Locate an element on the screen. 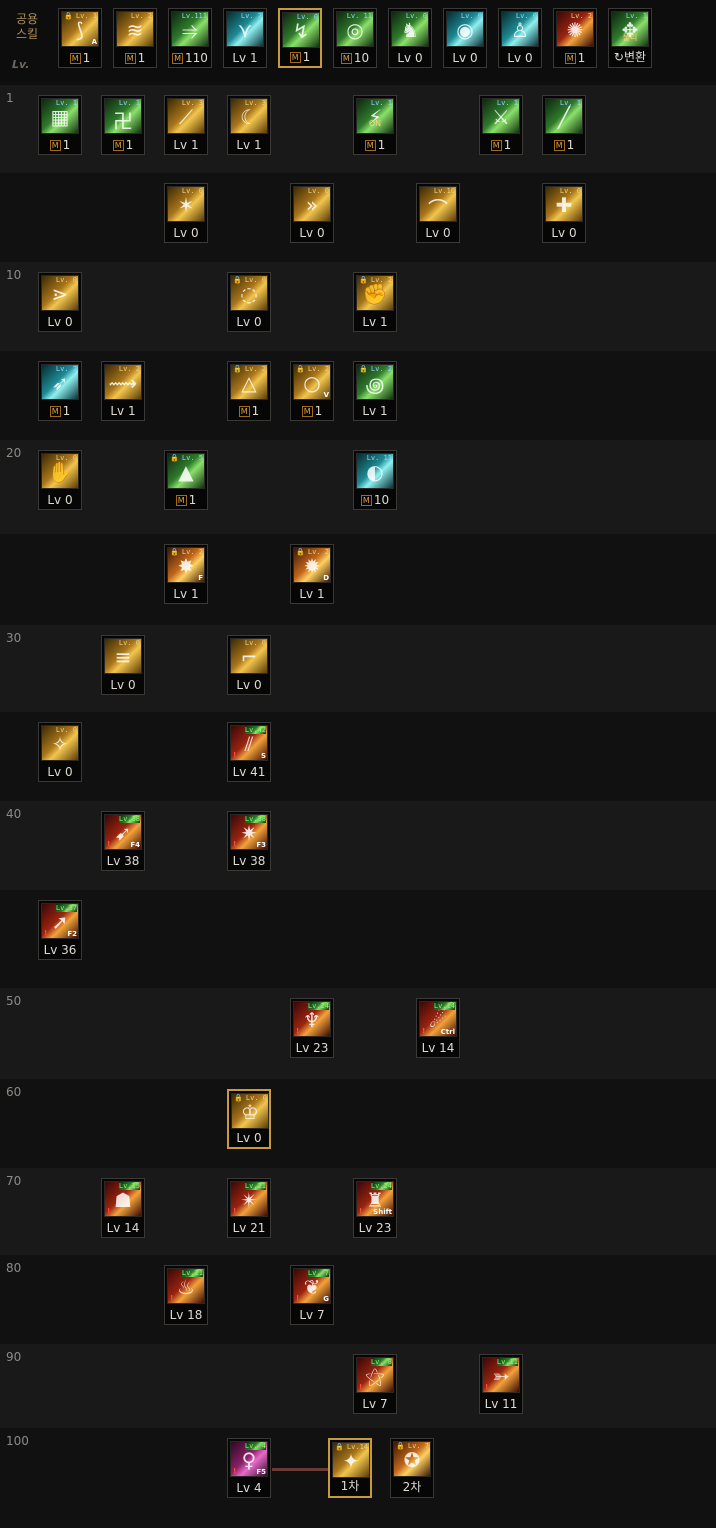 The height and width of the screenshot is (1528, 716). skill-slot: △ Lv. 2 🔒 M 1 is located at coordinates (249, 391).